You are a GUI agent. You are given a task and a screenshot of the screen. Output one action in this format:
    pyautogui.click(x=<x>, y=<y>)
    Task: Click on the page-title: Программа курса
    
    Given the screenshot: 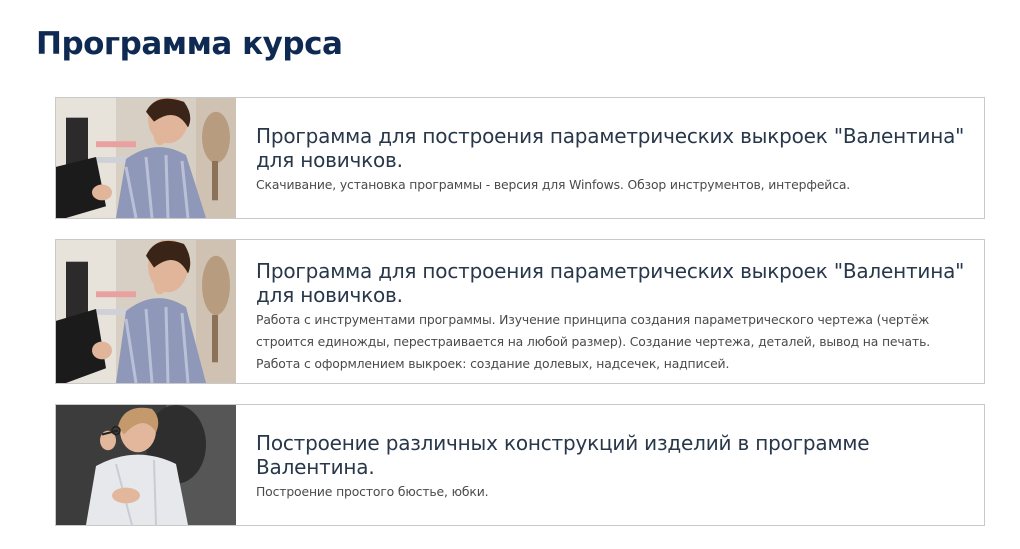 What is the action you would take?
    pyautogui.click(x=189, y=44)
    